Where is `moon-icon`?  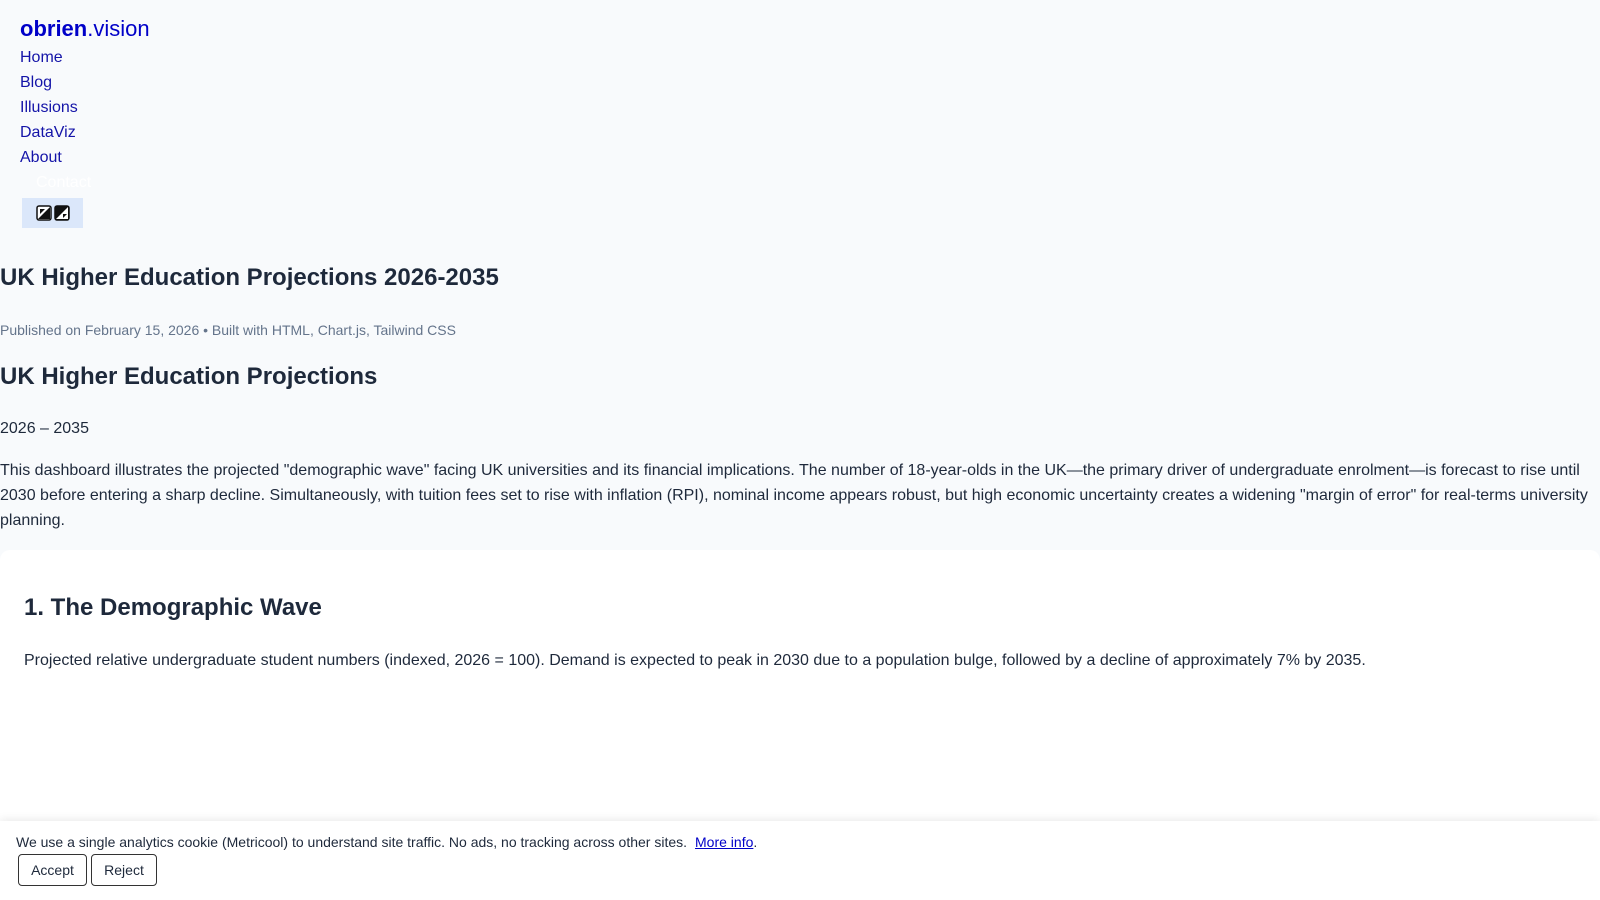
moon-icon is located at coordinates (61, 213).